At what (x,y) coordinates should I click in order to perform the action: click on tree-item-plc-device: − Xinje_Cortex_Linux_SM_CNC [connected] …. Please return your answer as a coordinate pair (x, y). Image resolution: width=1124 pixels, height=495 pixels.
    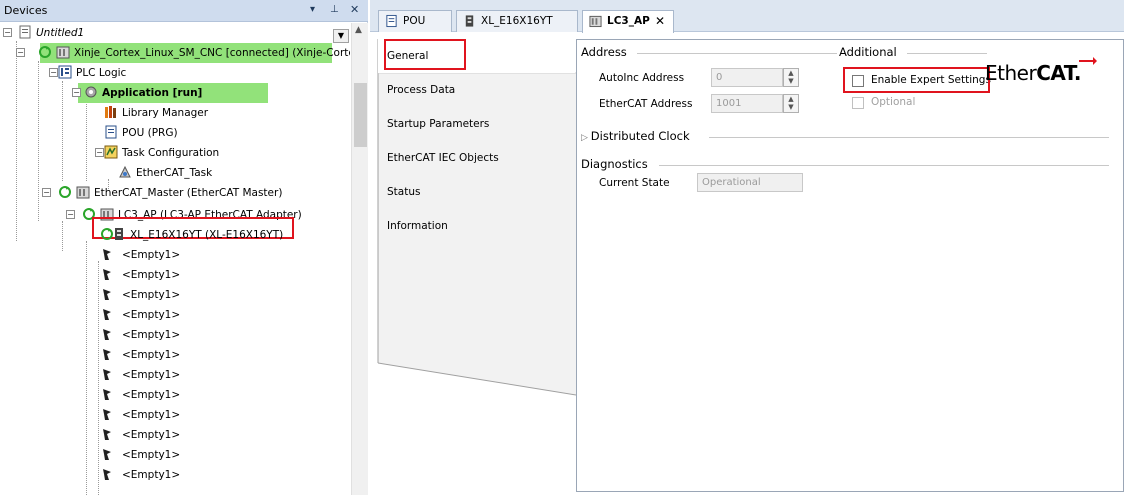
    Looking at the image, I should click on (183, 53).